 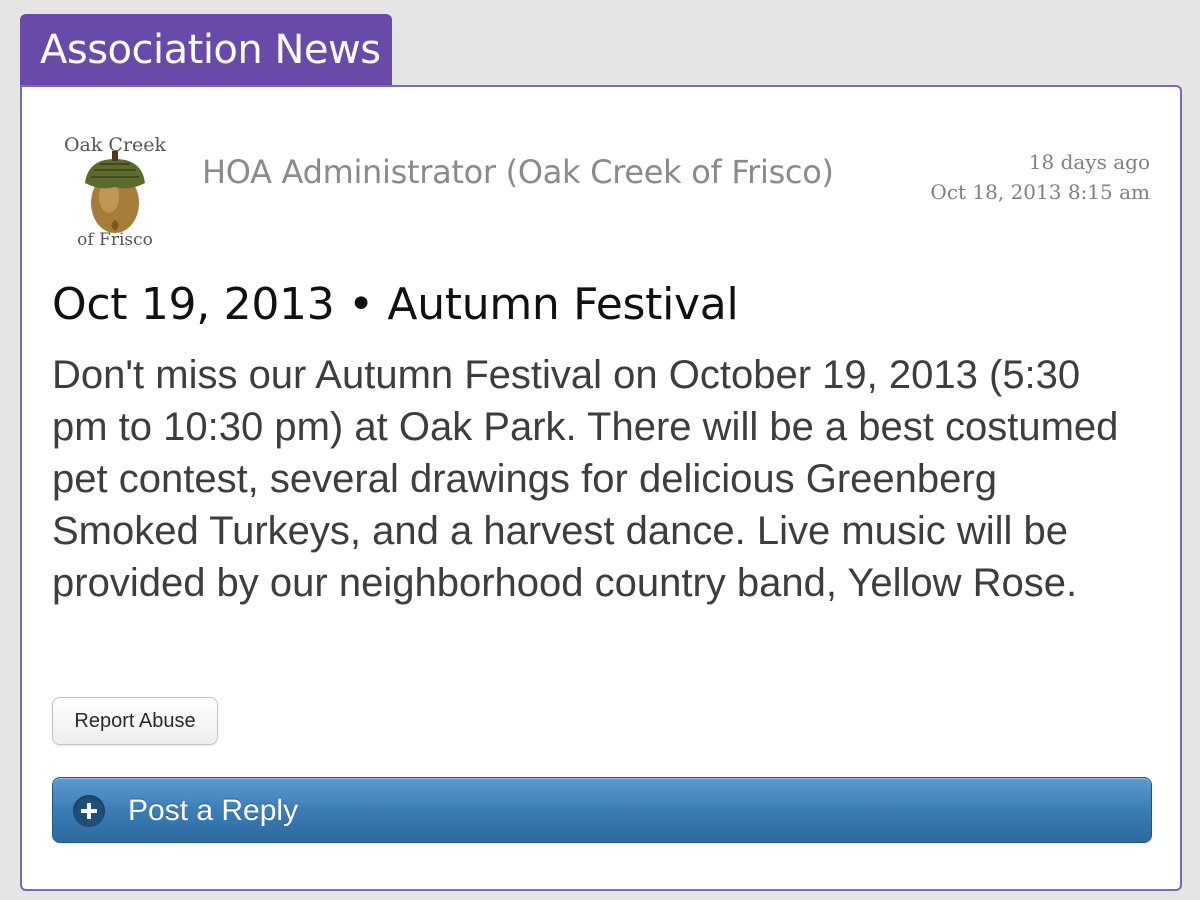 I want to click on section-tab: Association News, so click(x=206, y=50).